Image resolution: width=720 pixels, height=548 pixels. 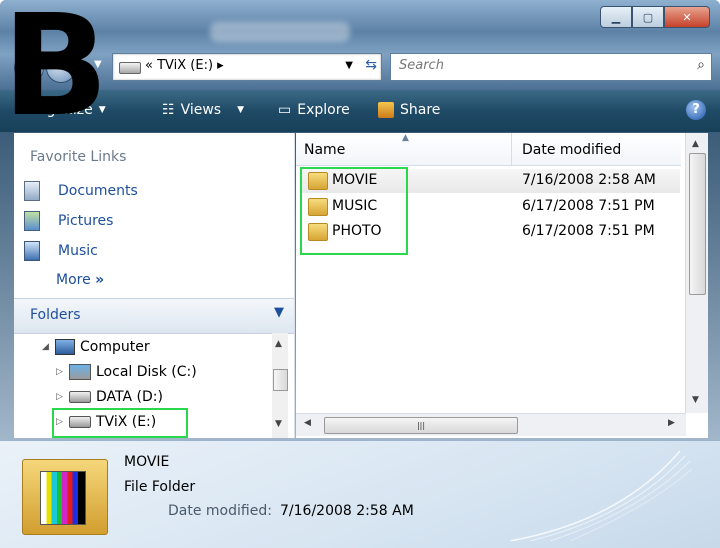 I want to click on tree-label: DATA (D:), so click(x=129, y=397).